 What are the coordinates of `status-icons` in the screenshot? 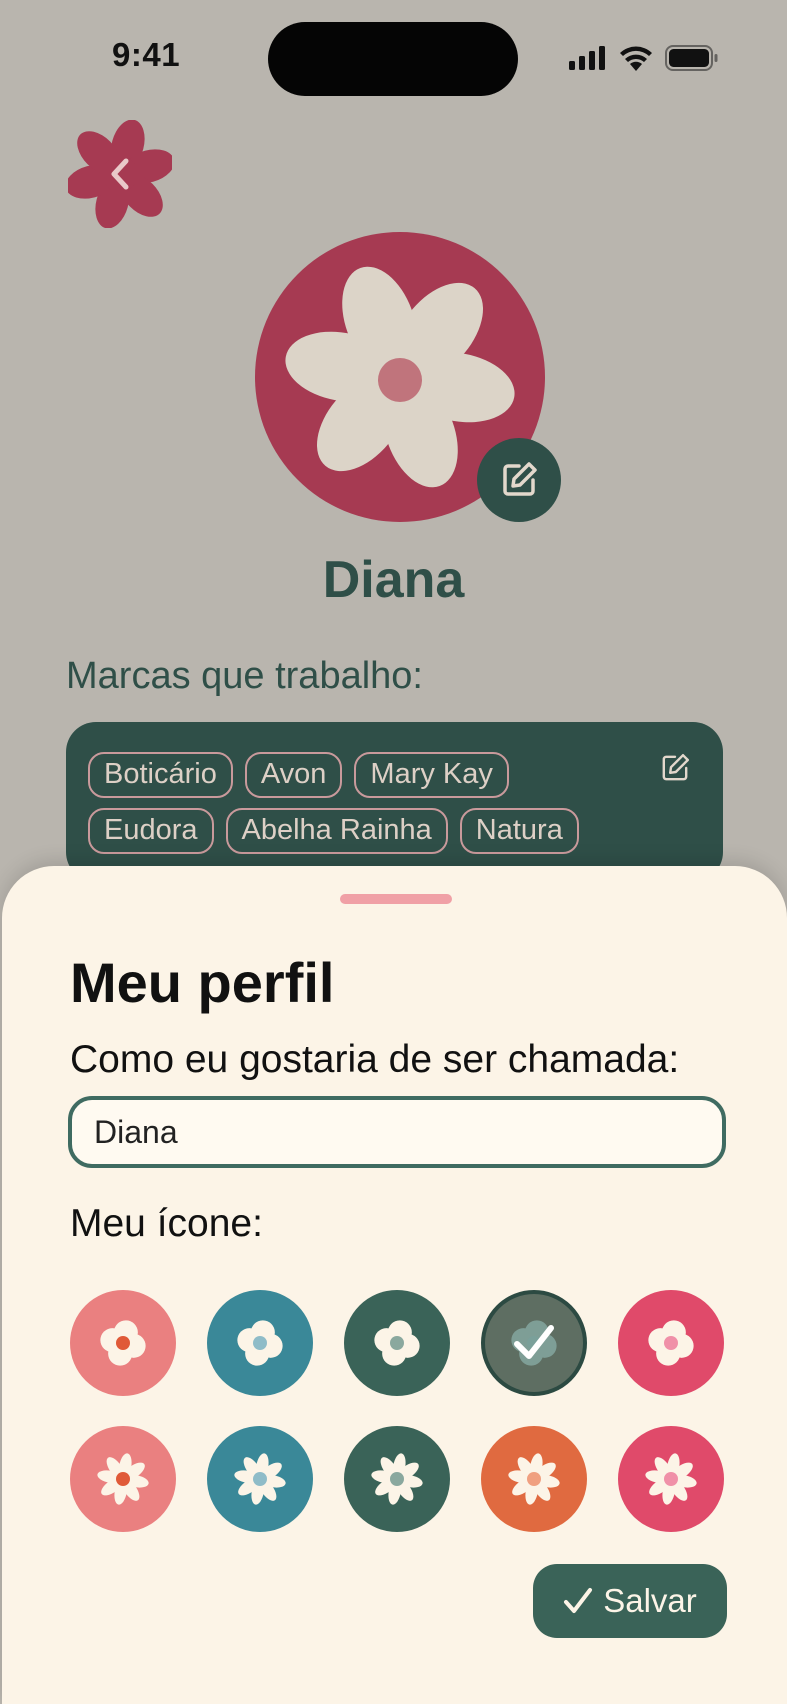 It's located at (644, 58).